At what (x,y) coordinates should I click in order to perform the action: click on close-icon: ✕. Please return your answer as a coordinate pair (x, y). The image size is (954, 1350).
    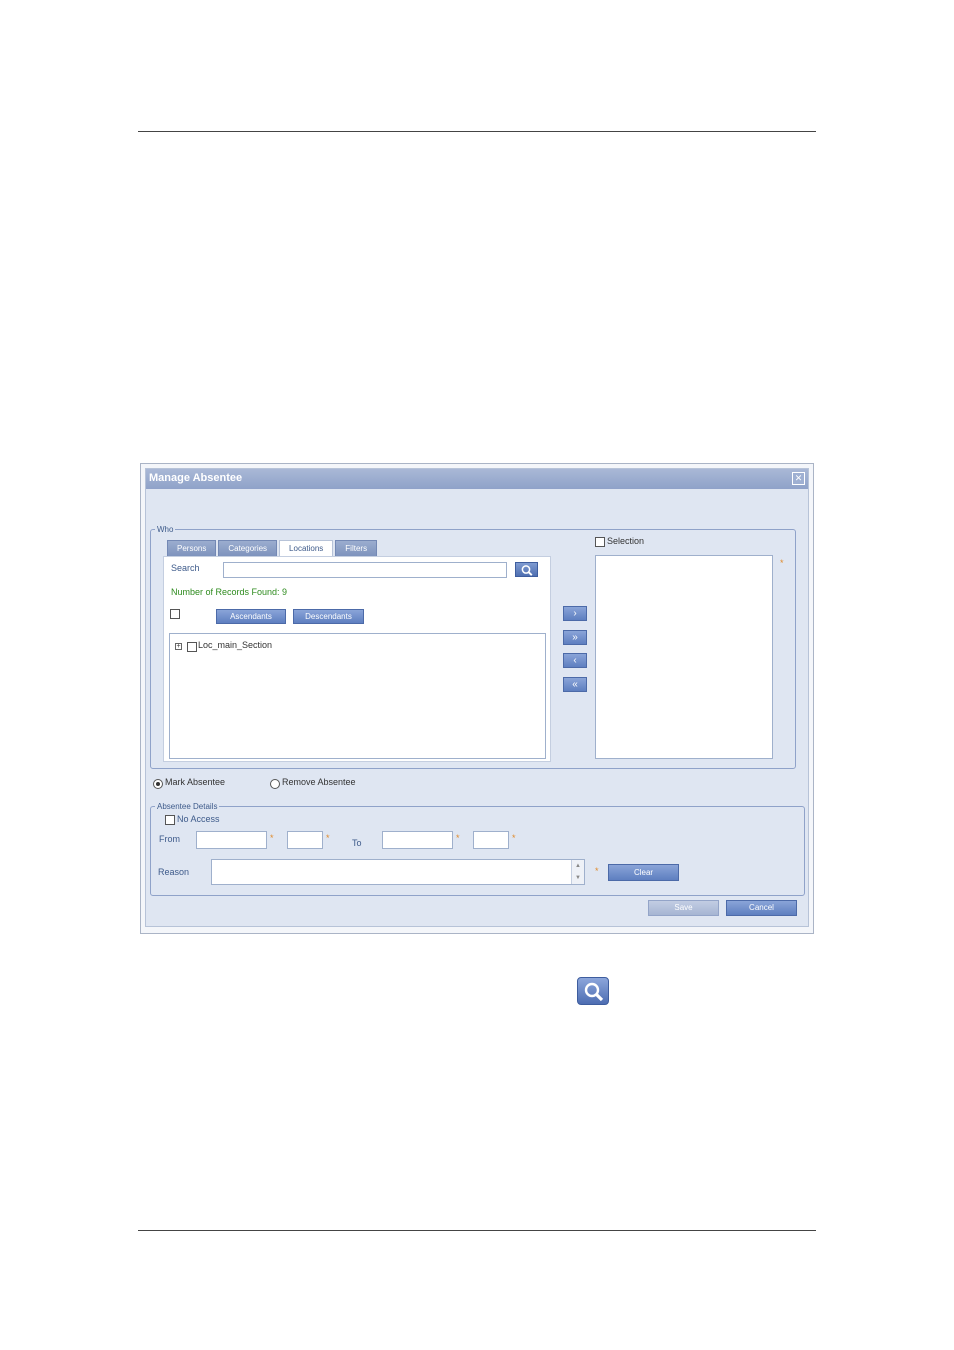
    Looking at the image, I should click on (798, 478).